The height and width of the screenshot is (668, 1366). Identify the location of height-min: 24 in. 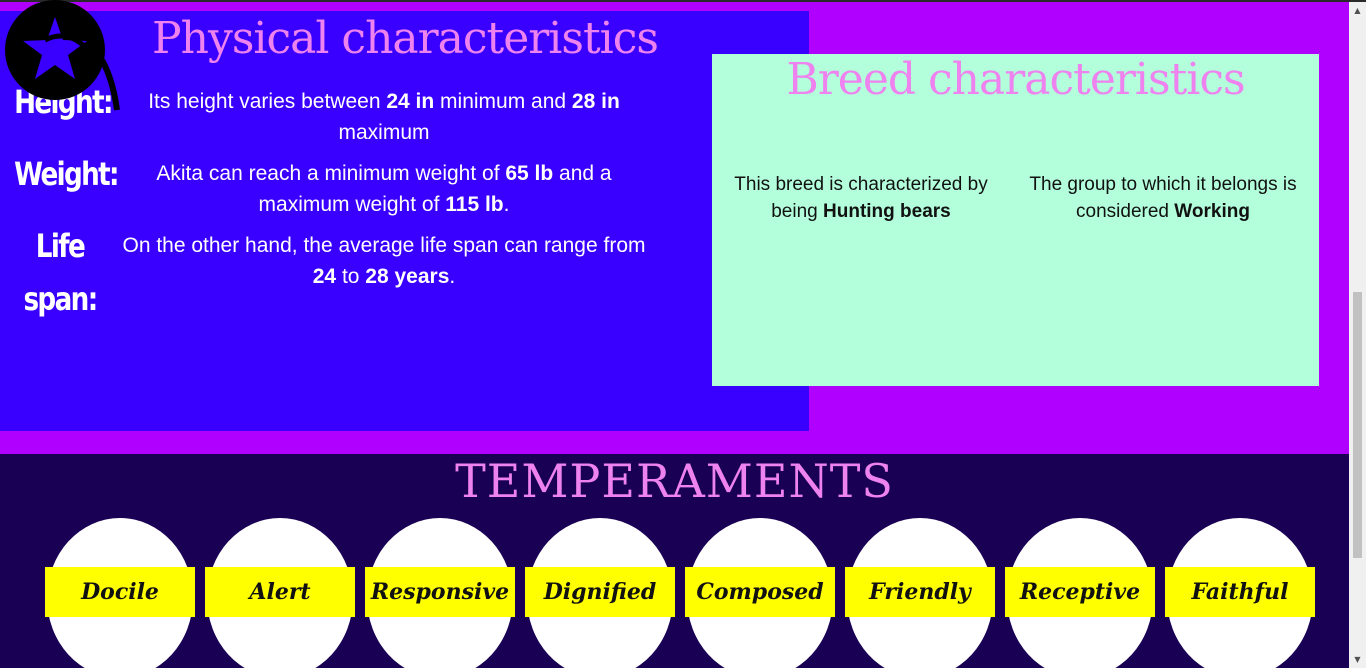
(410, 101).